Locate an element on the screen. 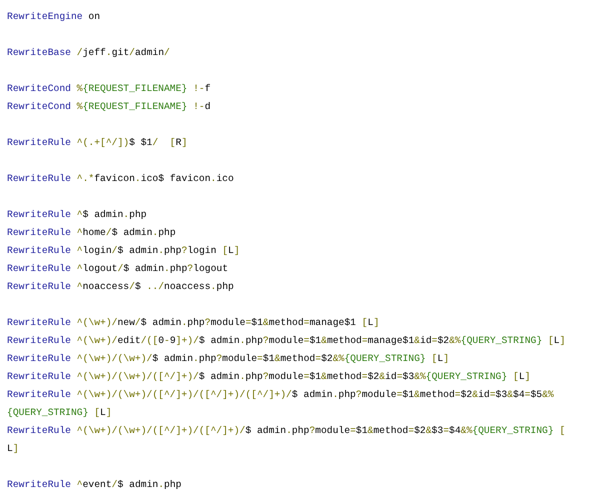  code-line: RewriteRule ^(\w+)/(\w+)/([^/]+)/$ admin.php?module=$1&method=$2&id=$3&%{QUERY_STRING} [L] is located at coordinates (269, 377).